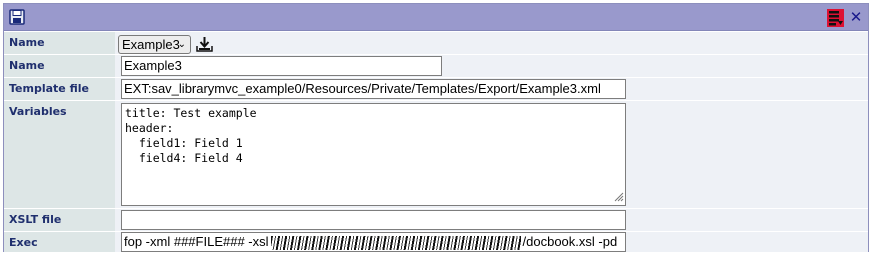 The image size is (872, 254). I want to click on config-select-label: Name, so click(59, 43).